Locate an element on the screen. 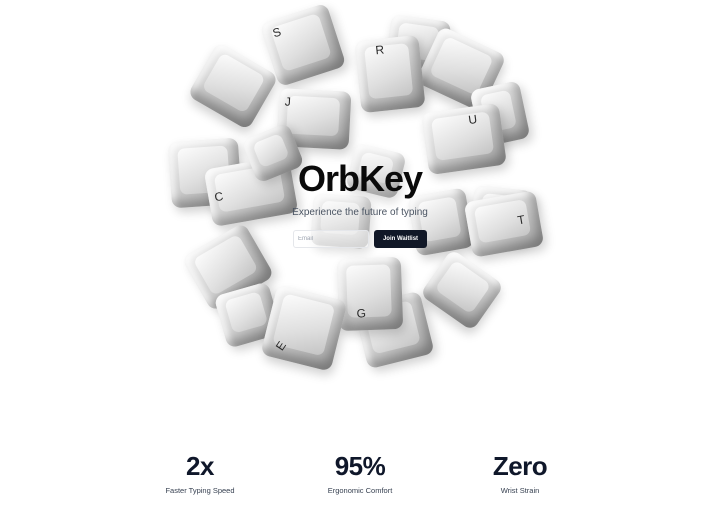 Image resolution: width=720 pixels, height=512 pixels. keycap-glyph: E is located at coordinates (281, 346).